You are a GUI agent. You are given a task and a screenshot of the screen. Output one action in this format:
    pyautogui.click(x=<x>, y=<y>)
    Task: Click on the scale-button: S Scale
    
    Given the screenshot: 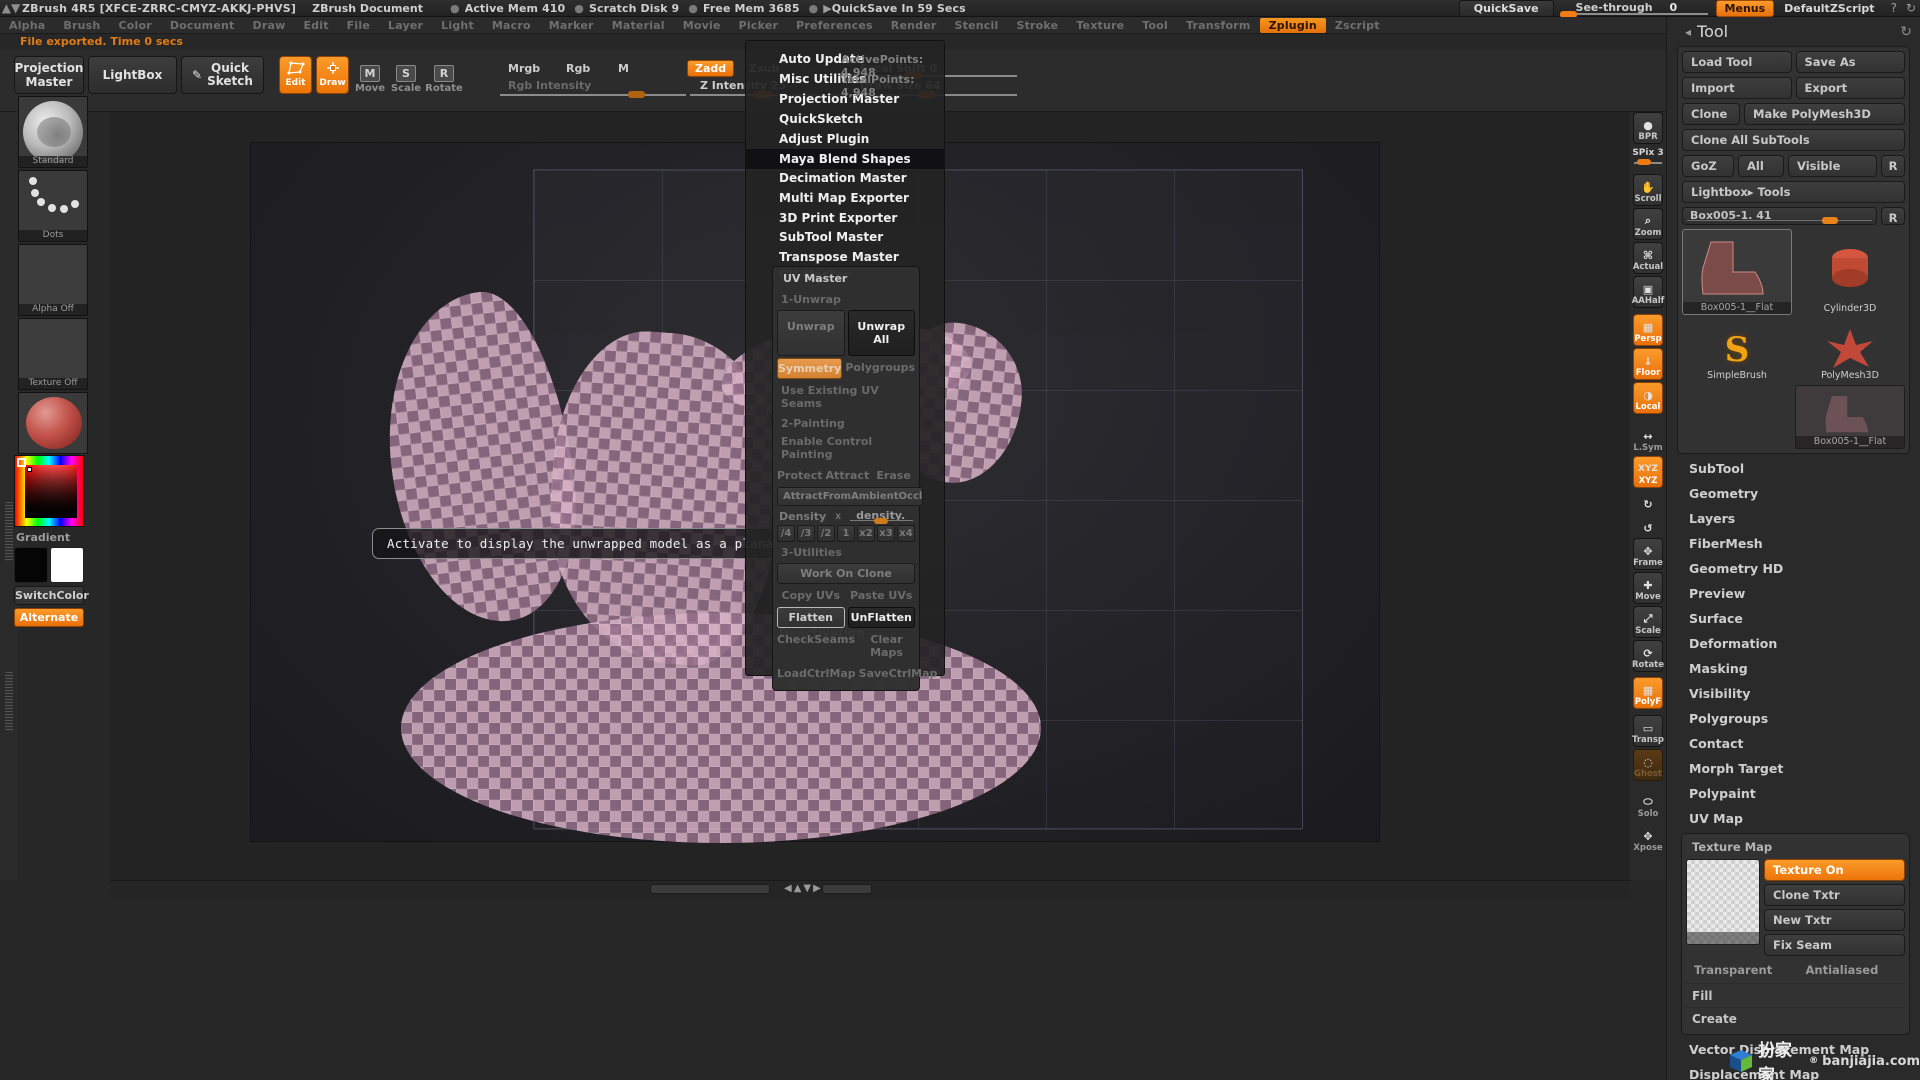 What is the action you would take?
    pyautogui.click(x=406, y=76)
    